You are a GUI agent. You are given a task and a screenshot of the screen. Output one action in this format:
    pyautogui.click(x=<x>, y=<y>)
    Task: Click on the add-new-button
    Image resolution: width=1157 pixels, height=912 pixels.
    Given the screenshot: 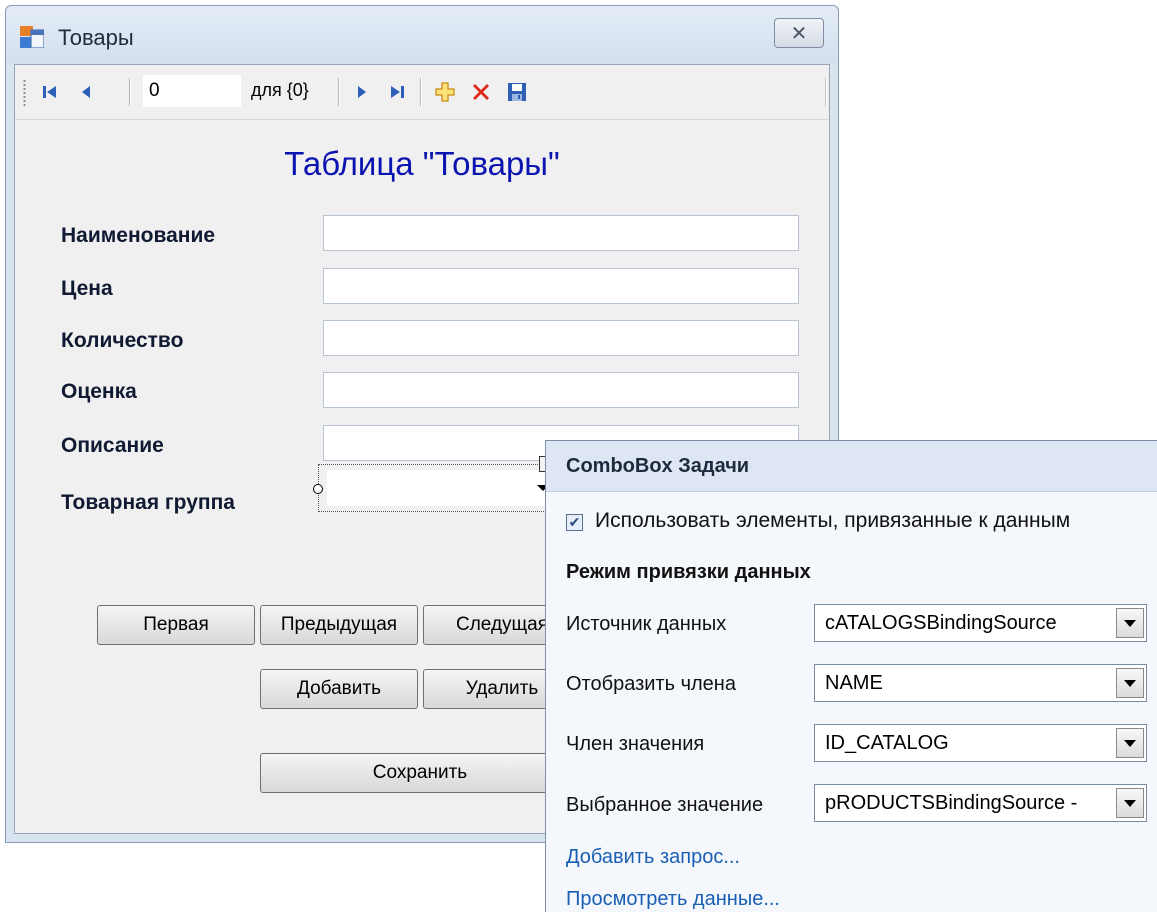 What is the action you would take?
    pyautogui.click(x=445, y=92)
    